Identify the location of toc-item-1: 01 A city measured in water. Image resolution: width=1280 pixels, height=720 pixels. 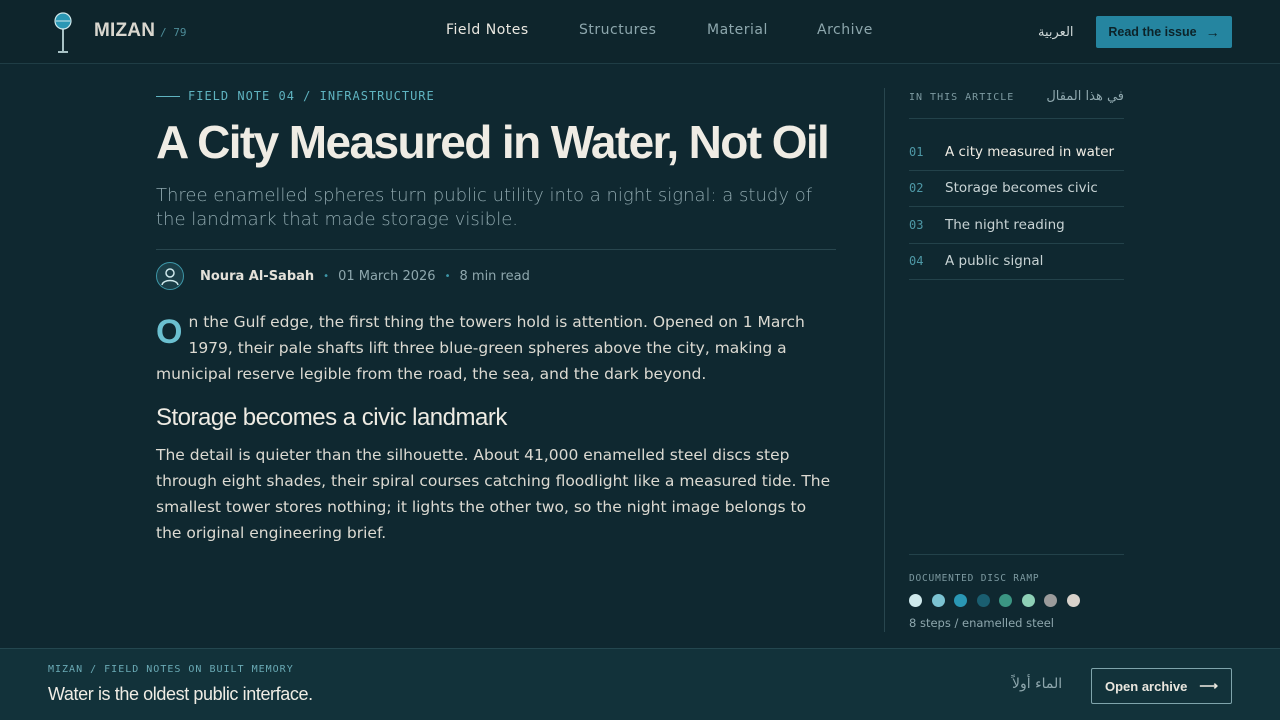
(1016, 152).